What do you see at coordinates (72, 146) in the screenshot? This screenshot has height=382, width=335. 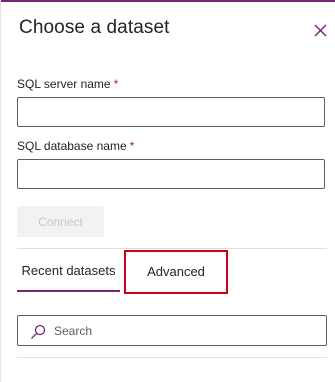 I see `database-name-label-text: SQL database name` at bounding box center [72, 146].